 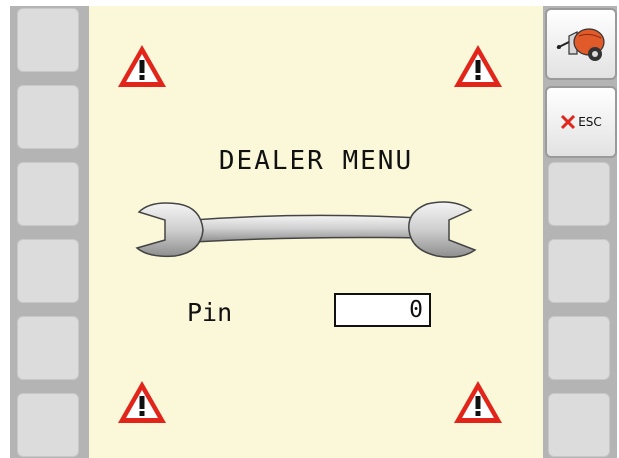 I want to click on pin-input: 0, so click(x=382, y=310).